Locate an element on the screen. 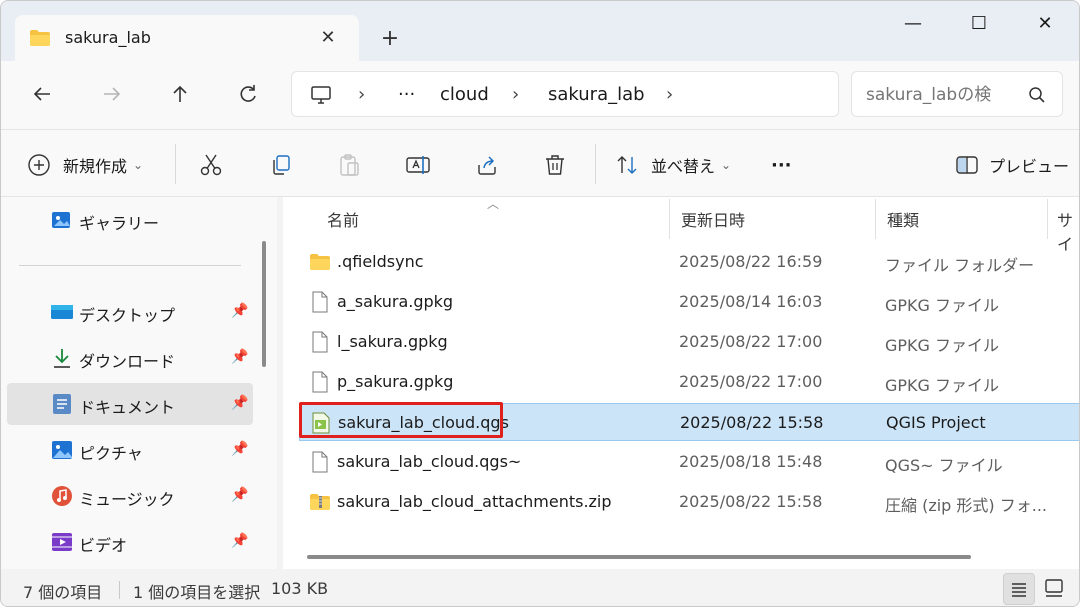 The width and height of the screenshot is (1080, 607). item-count: 7 個の項目 is located at coordinates (63, 592).